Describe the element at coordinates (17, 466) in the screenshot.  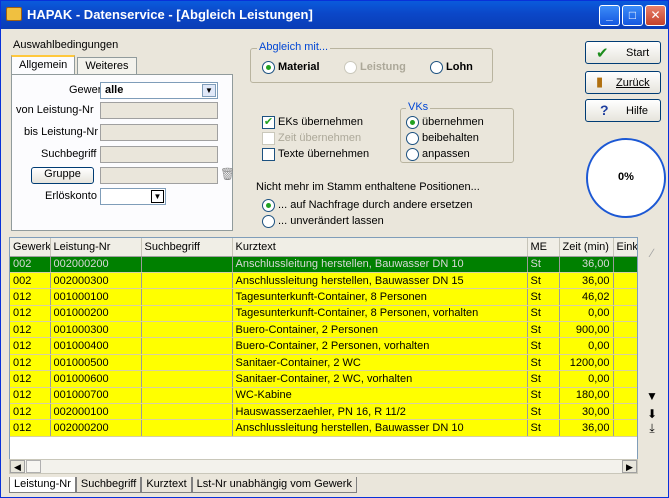
I see `scroll-left-icon: ◀` at that location.